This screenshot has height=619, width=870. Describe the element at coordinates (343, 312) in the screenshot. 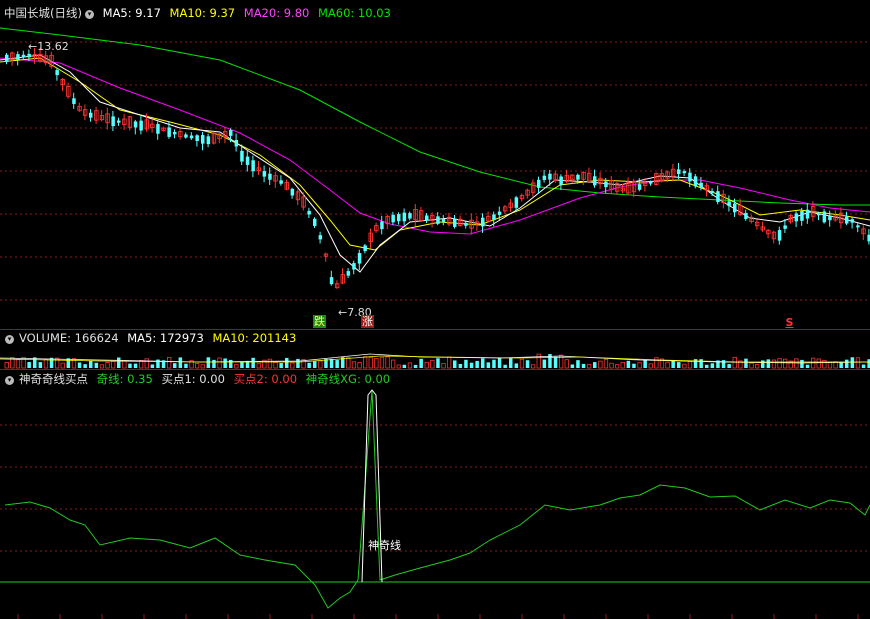

I see `arrow-left-icon: ←` at that location.